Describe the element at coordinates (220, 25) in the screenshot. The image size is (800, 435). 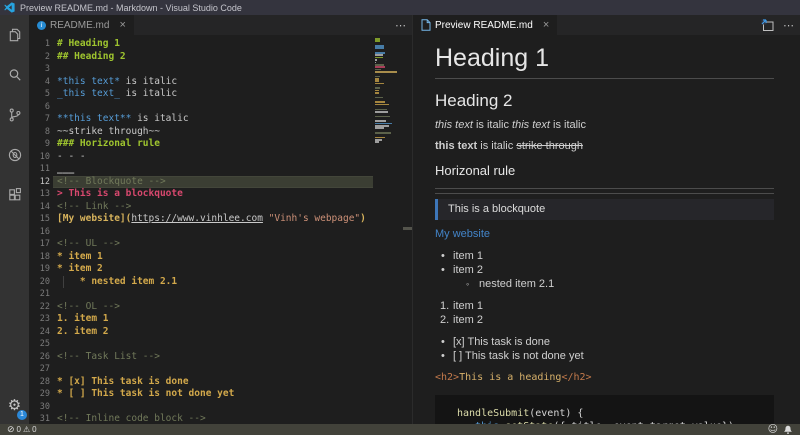
I see `editor-tab-bar: README.md` at that location.